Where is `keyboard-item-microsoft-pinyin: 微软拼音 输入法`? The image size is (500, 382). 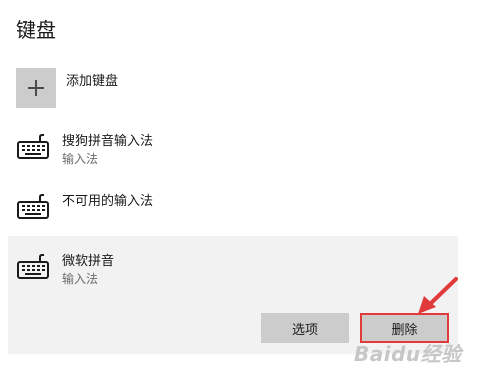 keyboard-item-microsoft-pinyin: 微软拼音 输入法 is located at coordinates (166, 275).